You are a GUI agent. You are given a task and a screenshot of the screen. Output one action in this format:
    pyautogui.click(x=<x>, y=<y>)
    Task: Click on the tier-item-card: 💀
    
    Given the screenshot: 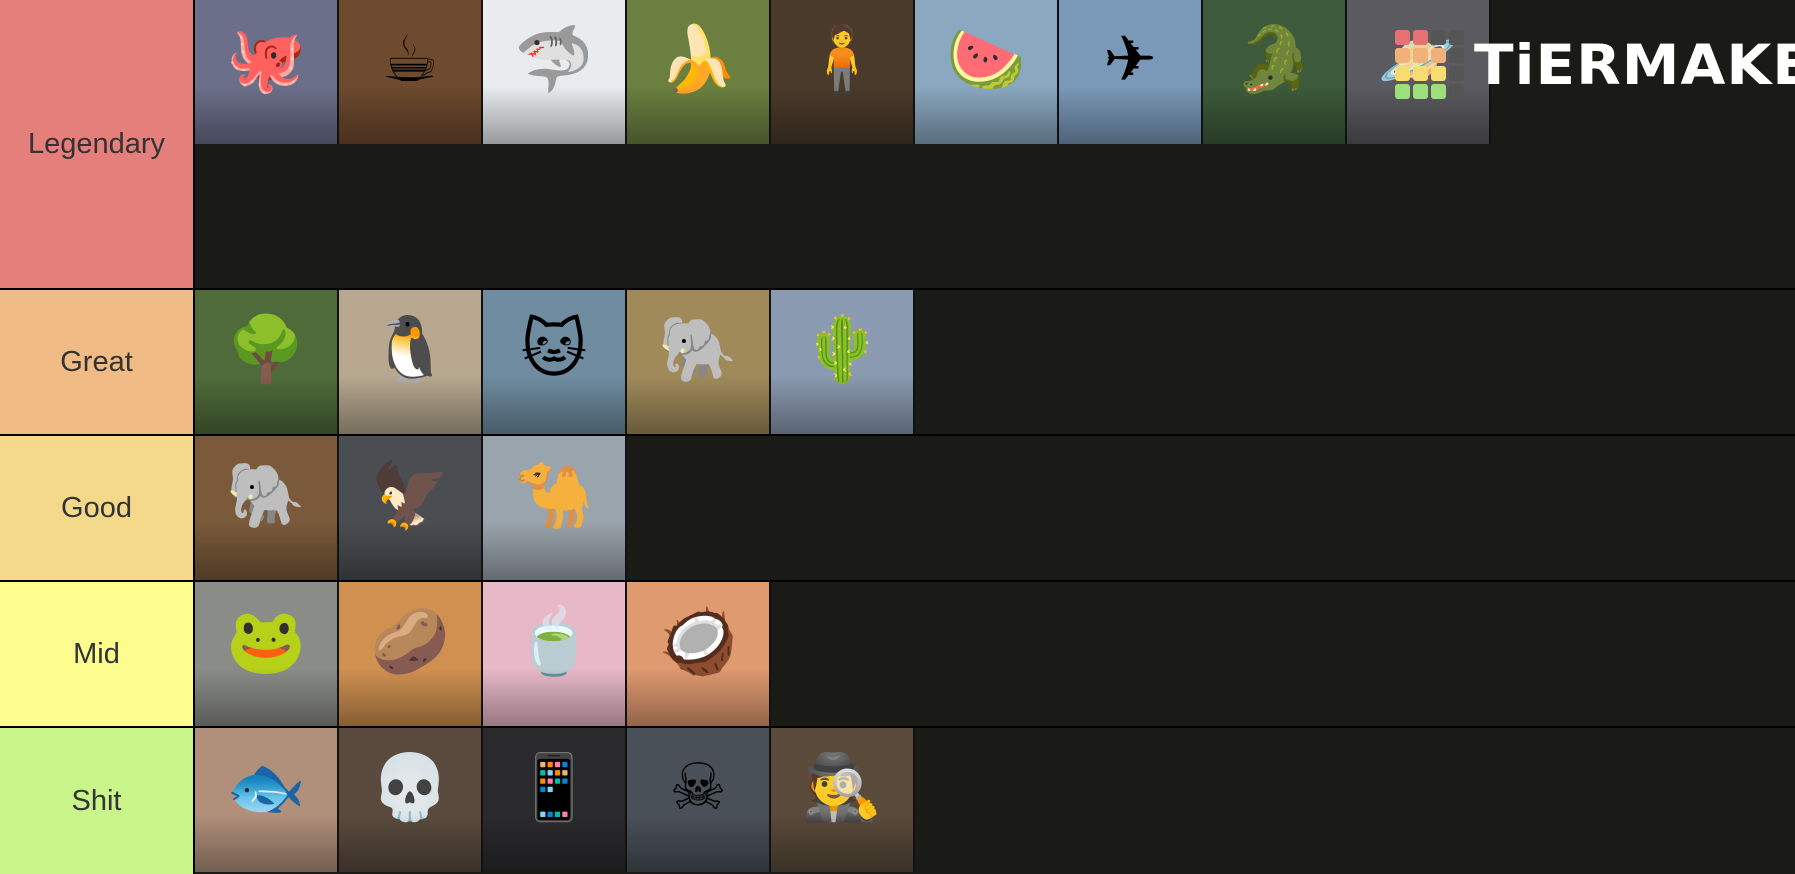 What is the action you would take?
    pyautogui.click(x=411, y=800)
    